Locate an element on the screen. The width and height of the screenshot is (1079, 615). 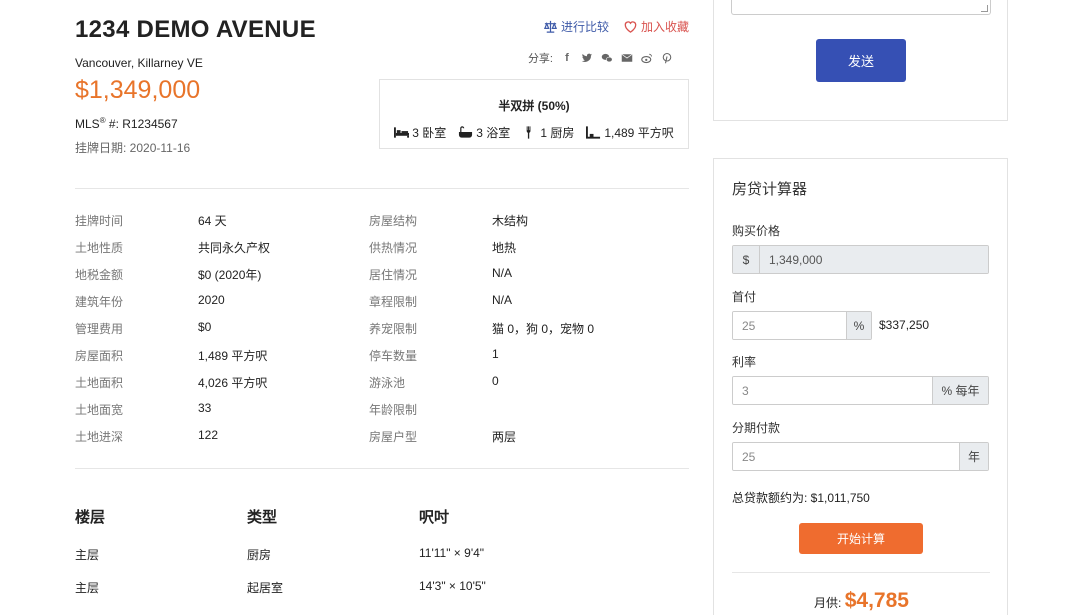
detail-value: 122 is located at coordinates (208, 435).